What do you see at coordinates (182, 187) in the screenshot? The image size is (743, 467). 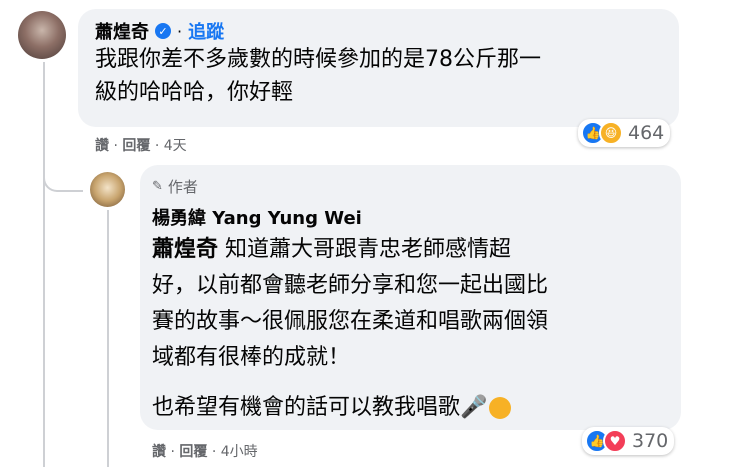 I see `author-badge-label: 作者` at bounding box center [182, 187].